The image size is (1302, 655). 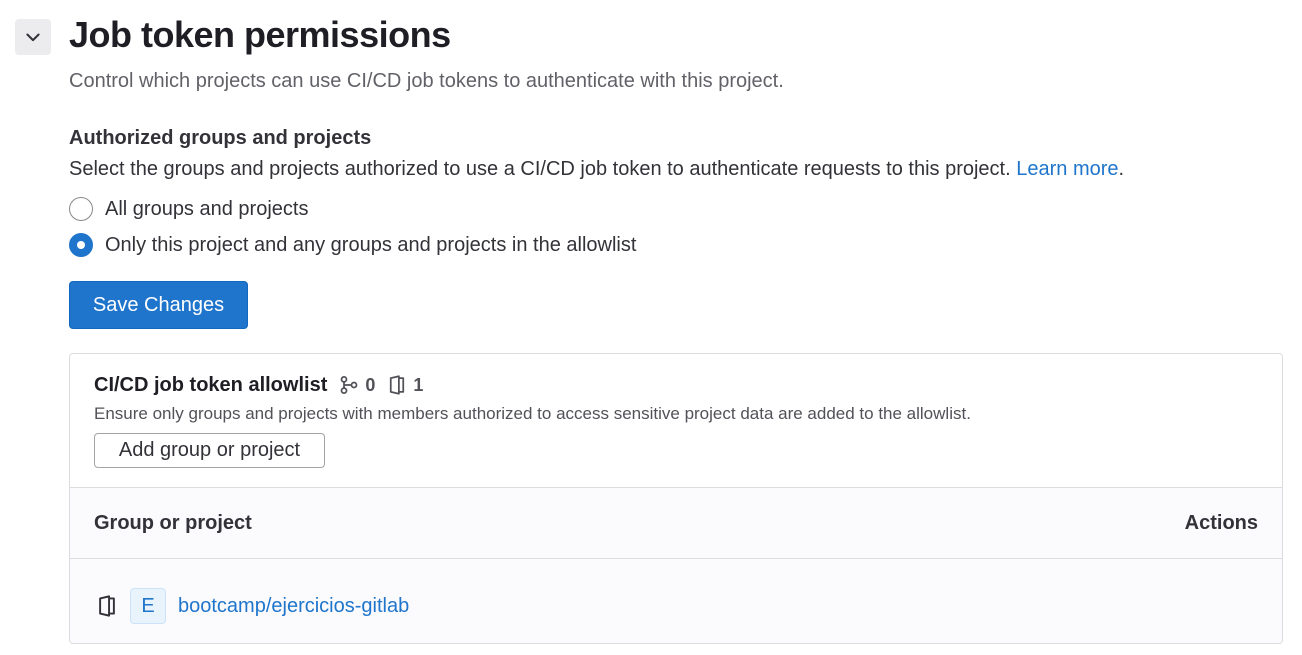 I want to click on radio-button-all, so click(x=81, y=209).